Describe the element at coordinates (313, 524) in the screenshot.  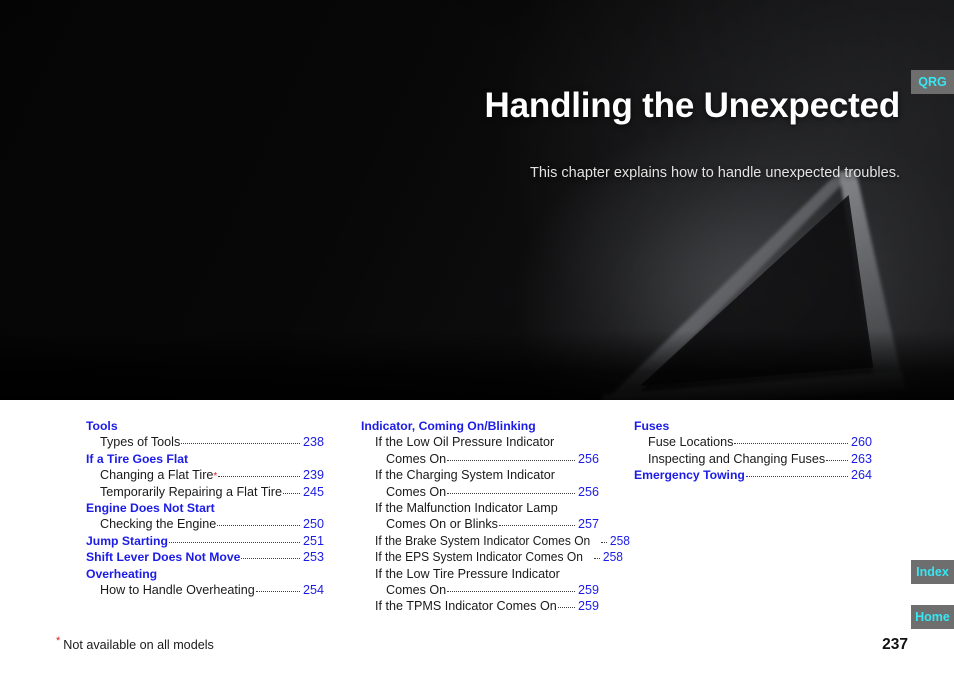
I see `toc-entry-page-number: 250` at that location.